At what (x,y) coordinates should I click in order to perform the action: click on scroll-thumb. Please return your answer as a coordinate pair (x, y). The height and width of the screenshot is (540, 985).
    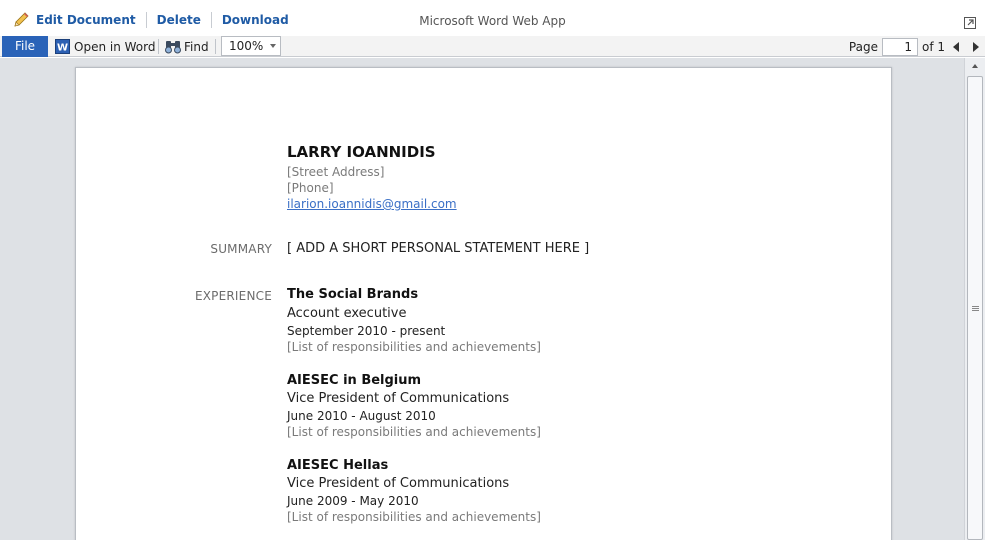
    Looking at the image, I should click on (975, 308).